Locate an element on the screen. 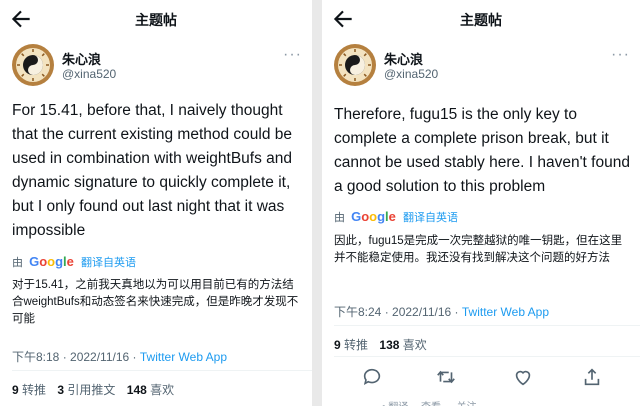  tweet-timestamp: 下午8:24 · 2022/11/16 · is located at coordinates (398, 312).